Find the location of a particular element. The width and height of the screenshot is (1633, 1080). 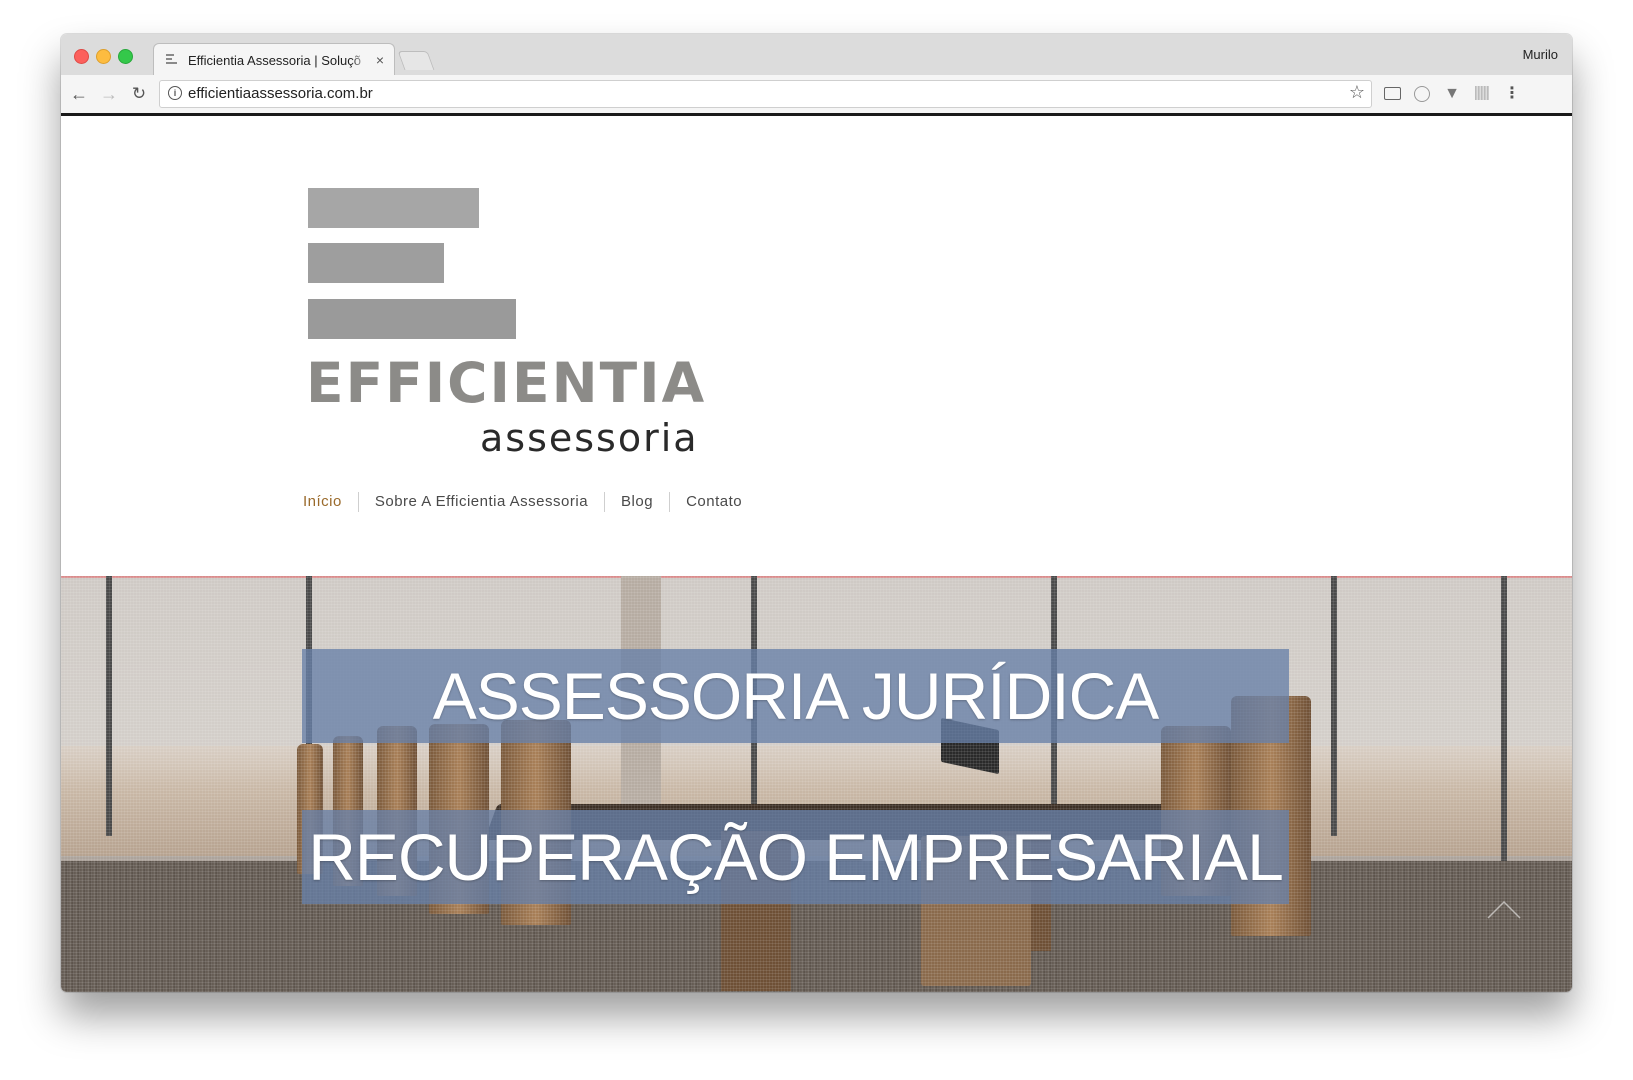

hero-subheadline-box: RECUPERAÇÃO EMPRESARIAL is located at coordinates (795, 857).